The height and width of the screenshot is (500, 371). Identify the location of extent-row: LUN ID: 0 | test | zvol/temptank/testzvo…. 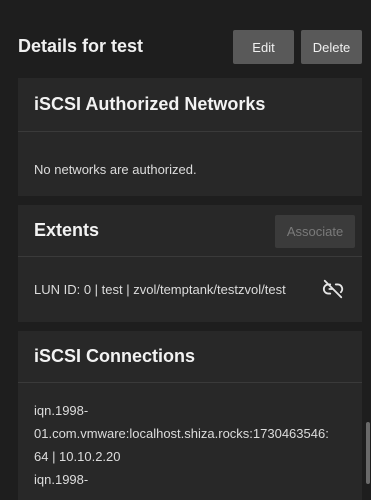
(190, 289).